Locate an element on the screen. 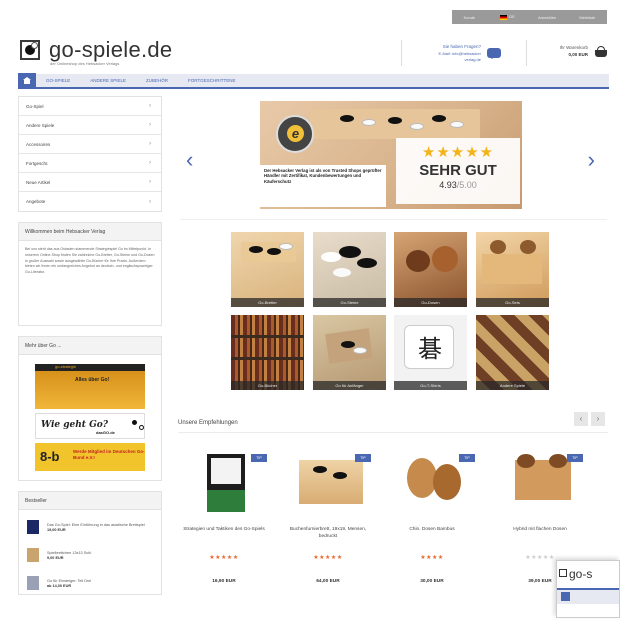 The height and width of the screenshot is (625, 620). tile-label: Go-T-Shirts is located at coordinates (430, 385).